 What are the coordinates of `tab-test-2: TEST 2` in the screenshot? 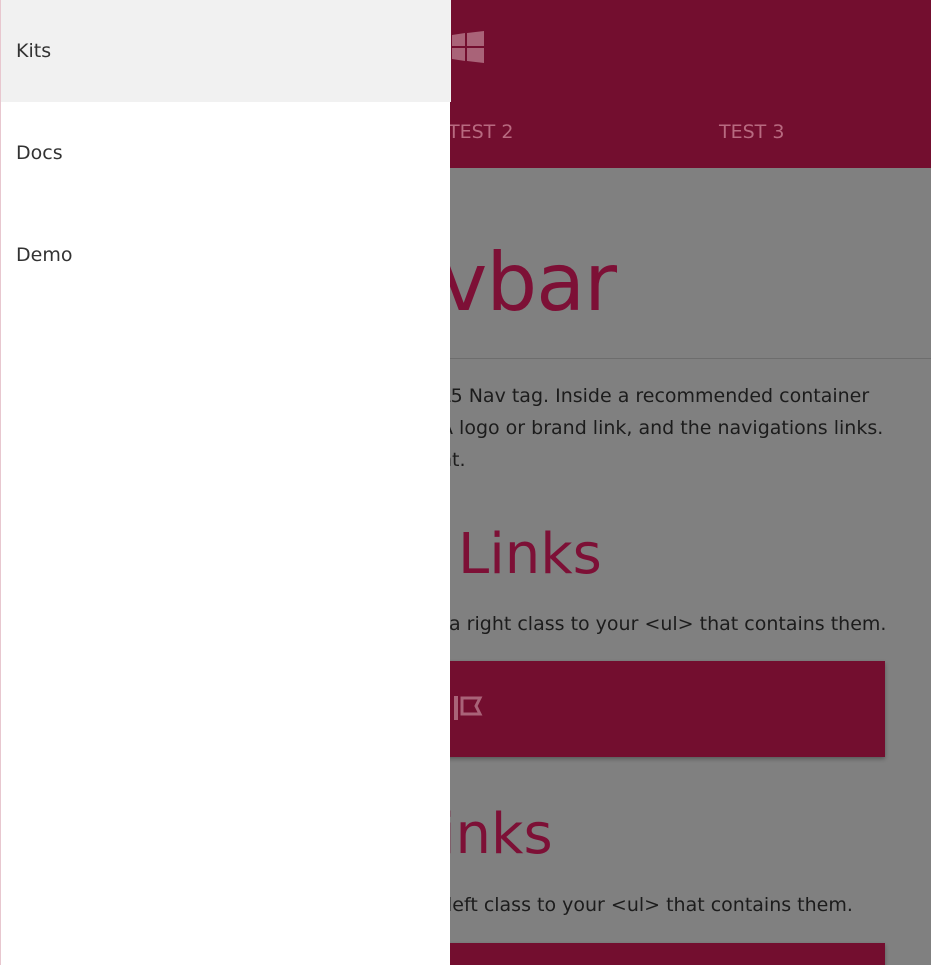 It's located at (480, 132).